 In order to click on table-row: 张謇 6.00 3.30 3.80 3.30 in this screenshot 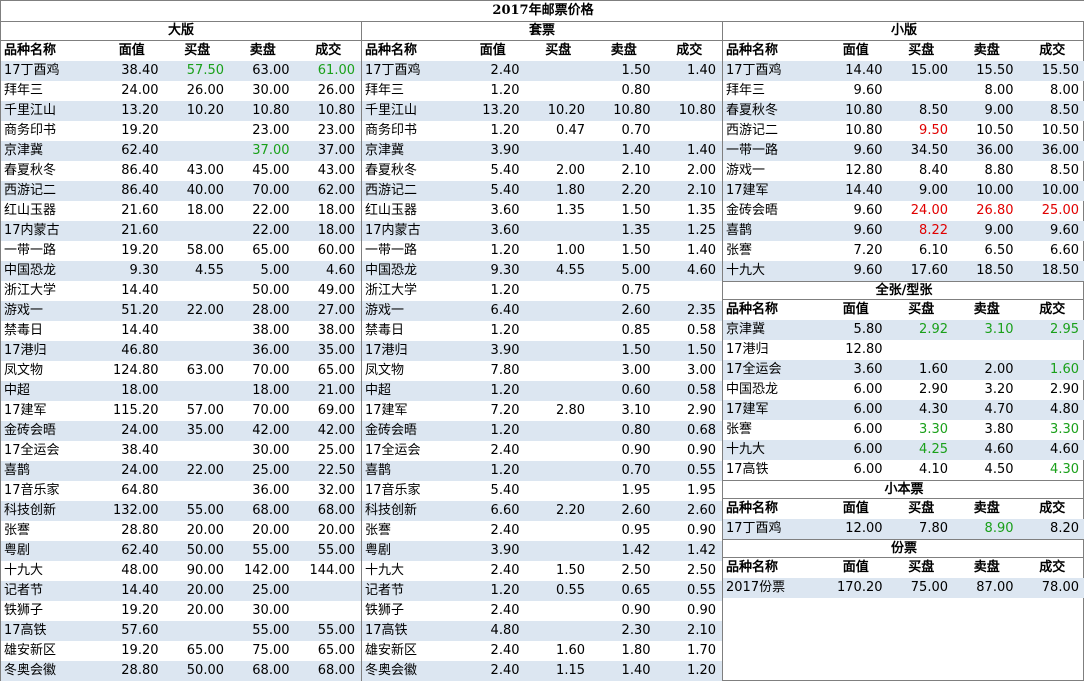, I will do `click(903, 430)`.